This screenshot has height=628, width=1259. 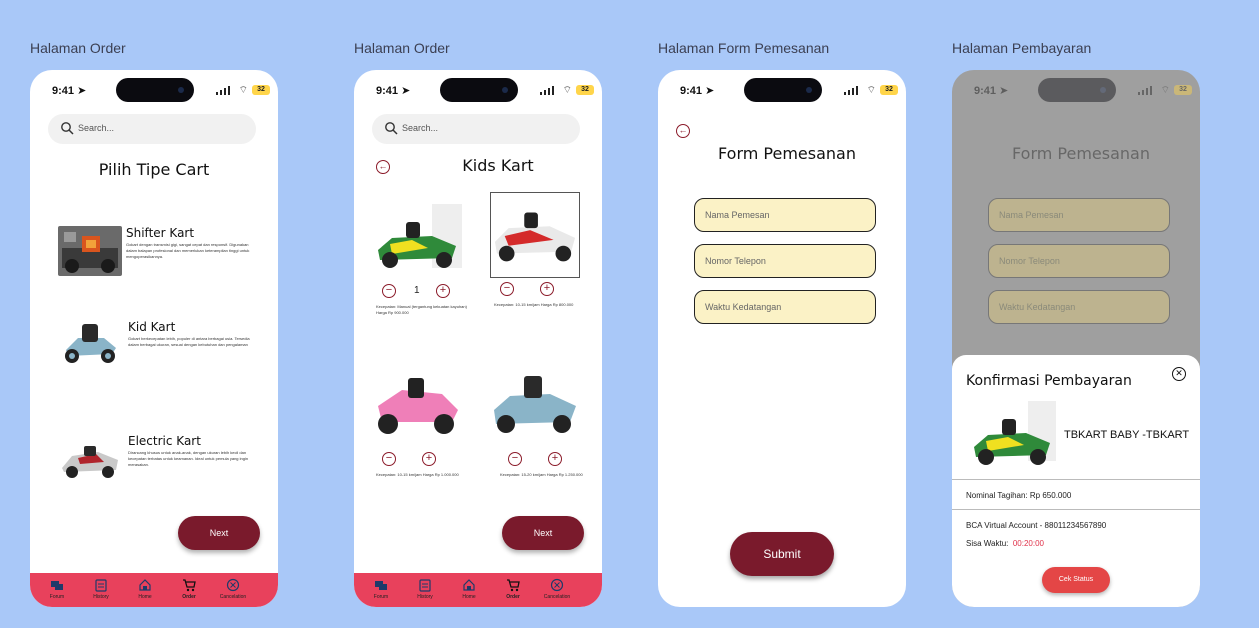 What do you see at coordinates (90, 251) in the screenshot?
I see `shifter-kart-image` at bounding box center [90, 251].